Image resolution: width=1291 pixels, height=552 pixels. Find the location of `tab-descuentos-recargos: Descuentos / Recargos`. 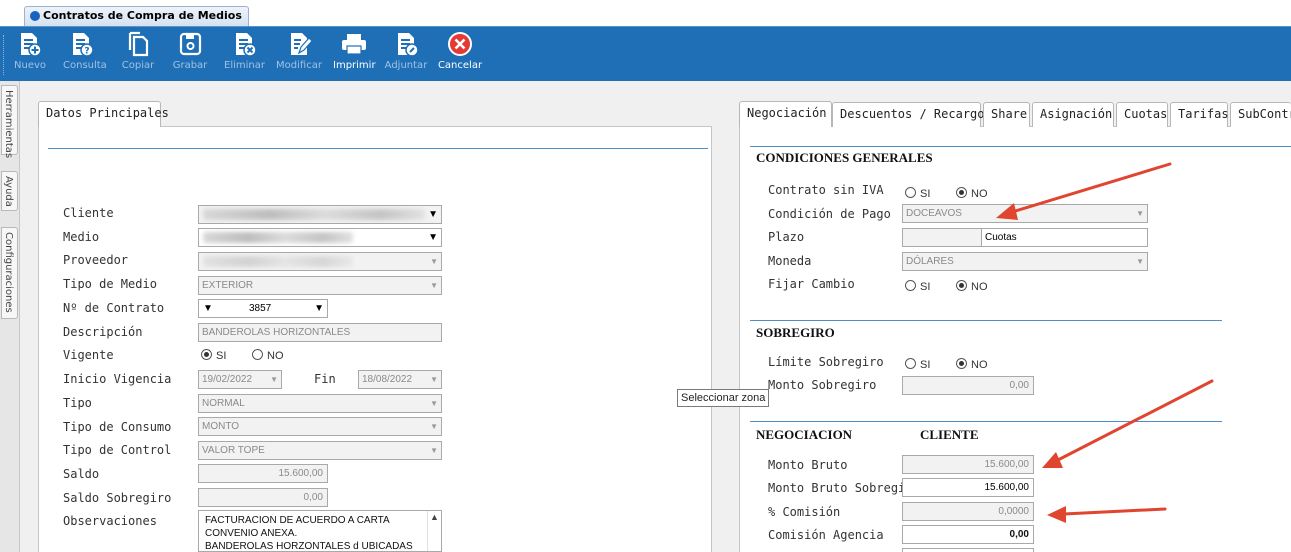

tab-descuentos-recargos: Descuentos / Recargos is located at coordinates (912, 114).